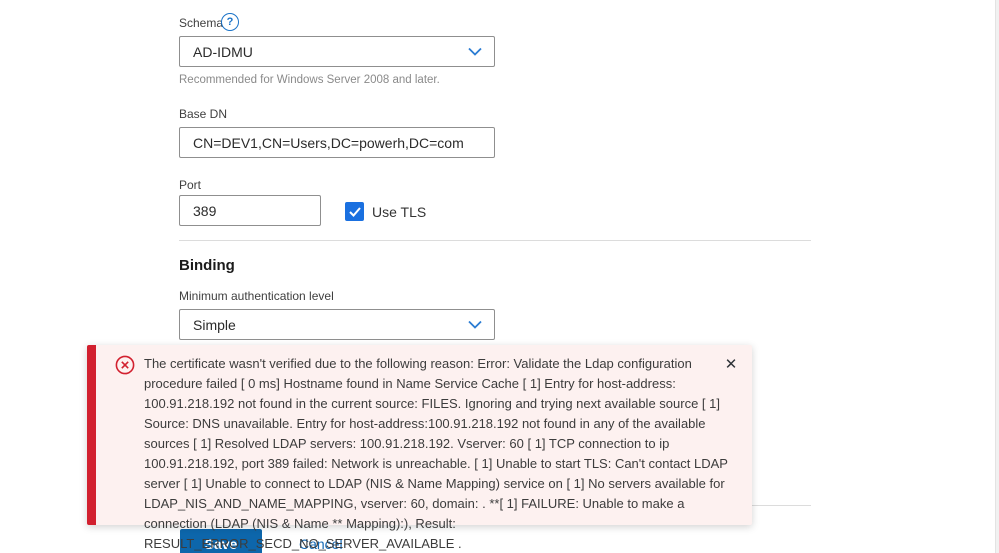  I want to click on use-tls-checkbox, so click(354, 211).